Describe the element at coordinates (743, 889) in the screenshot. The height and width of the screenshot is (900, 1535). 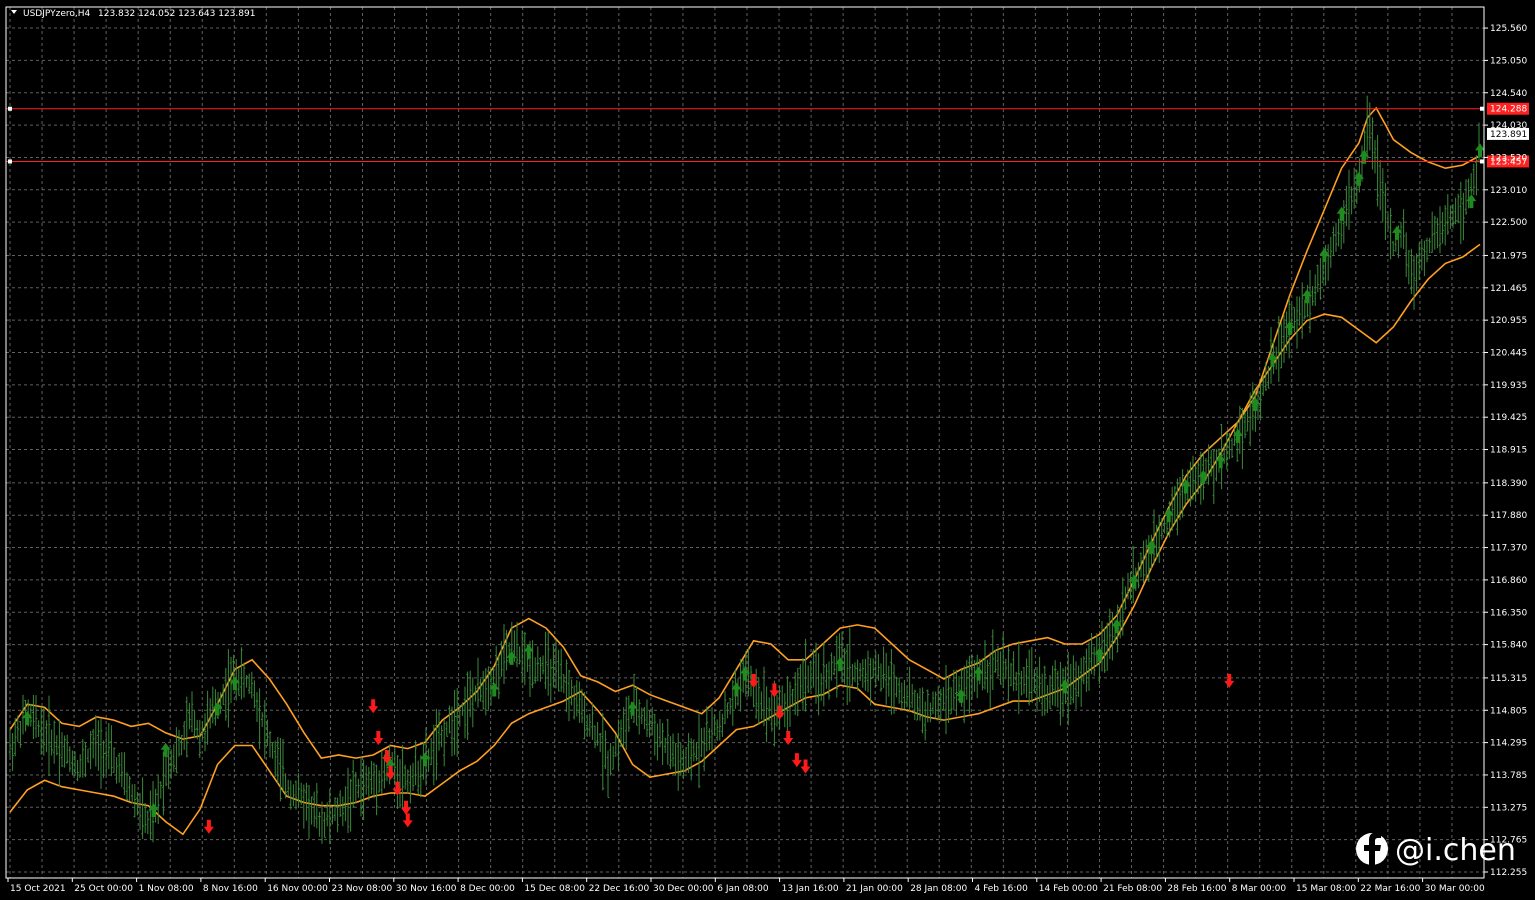
I see `x-tick-label: 6 Jan 08:00` at that location.